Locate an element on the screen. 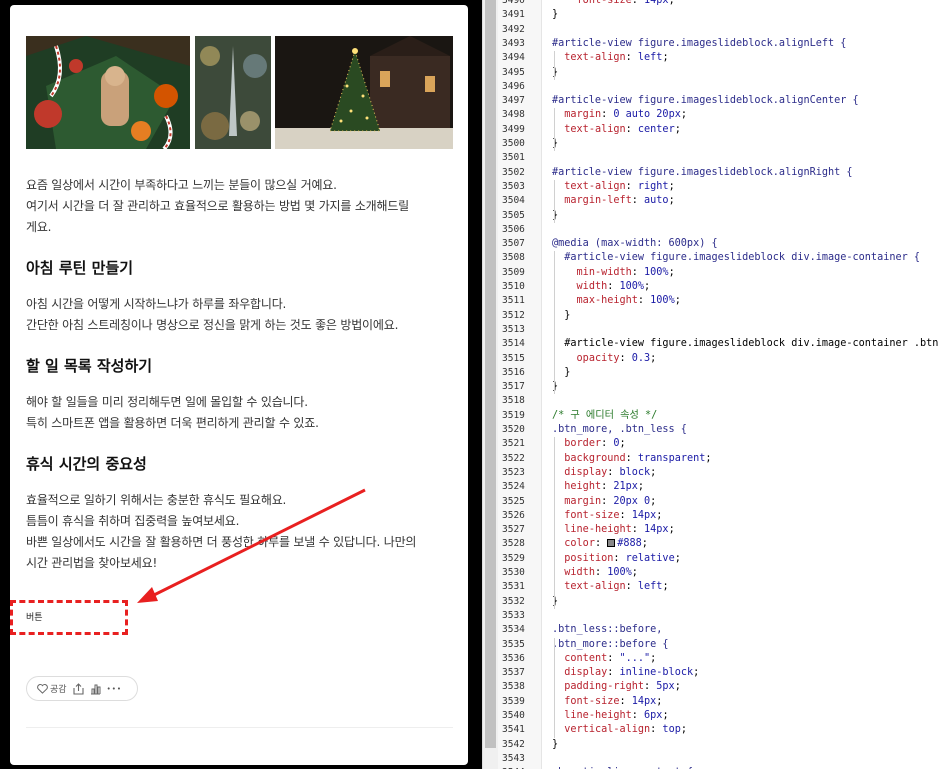 This screenshot has height=769, width=940. code-line: 3523 display: block; is located at coordinates (719, 473).